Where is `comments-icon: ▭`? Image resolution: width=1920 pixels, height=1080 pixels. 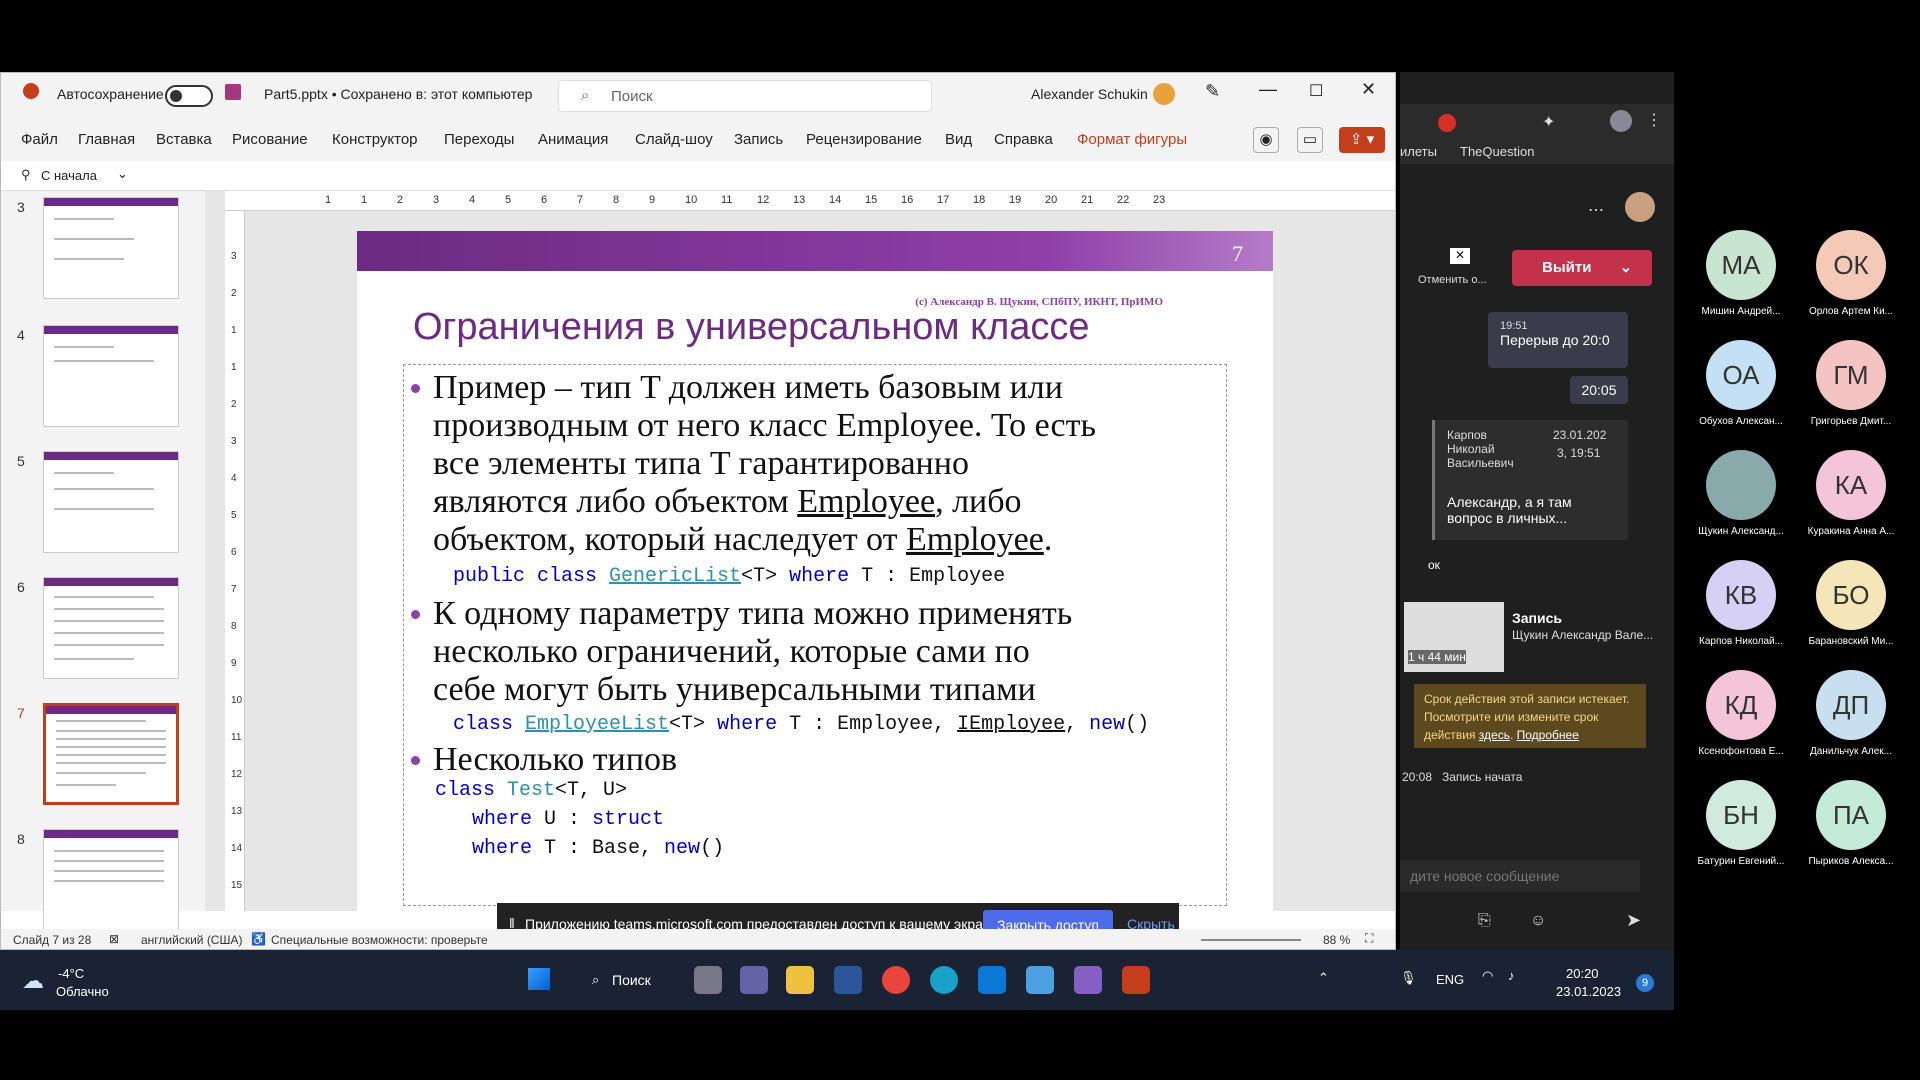
comments-icon: ▭ is located at coordinates (1310, 140).